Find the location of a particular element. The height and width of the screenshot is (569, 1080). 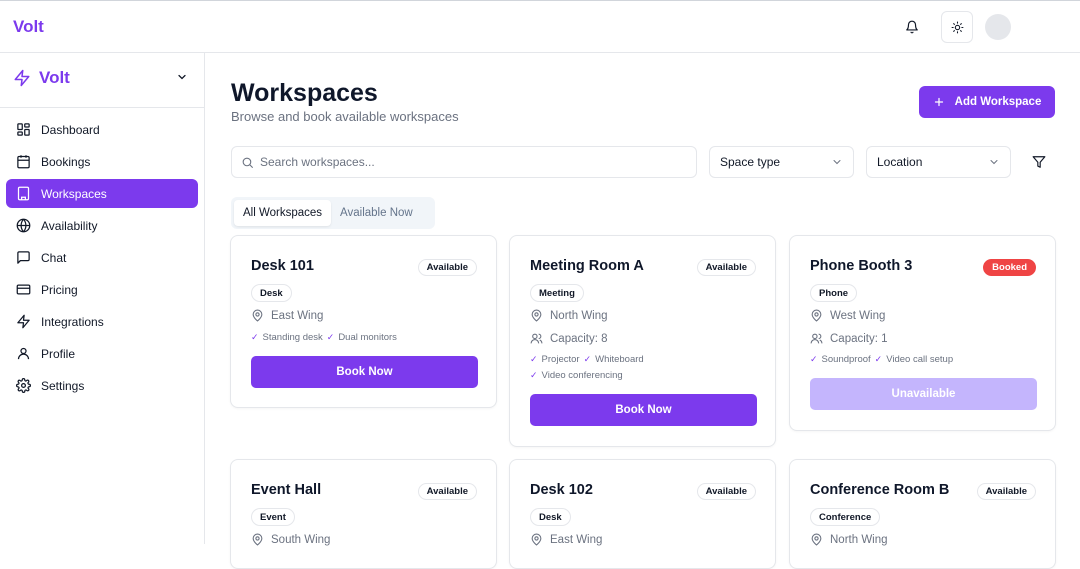

sidebar-item-integrations: Integrations is located at coordinates (102, 321).